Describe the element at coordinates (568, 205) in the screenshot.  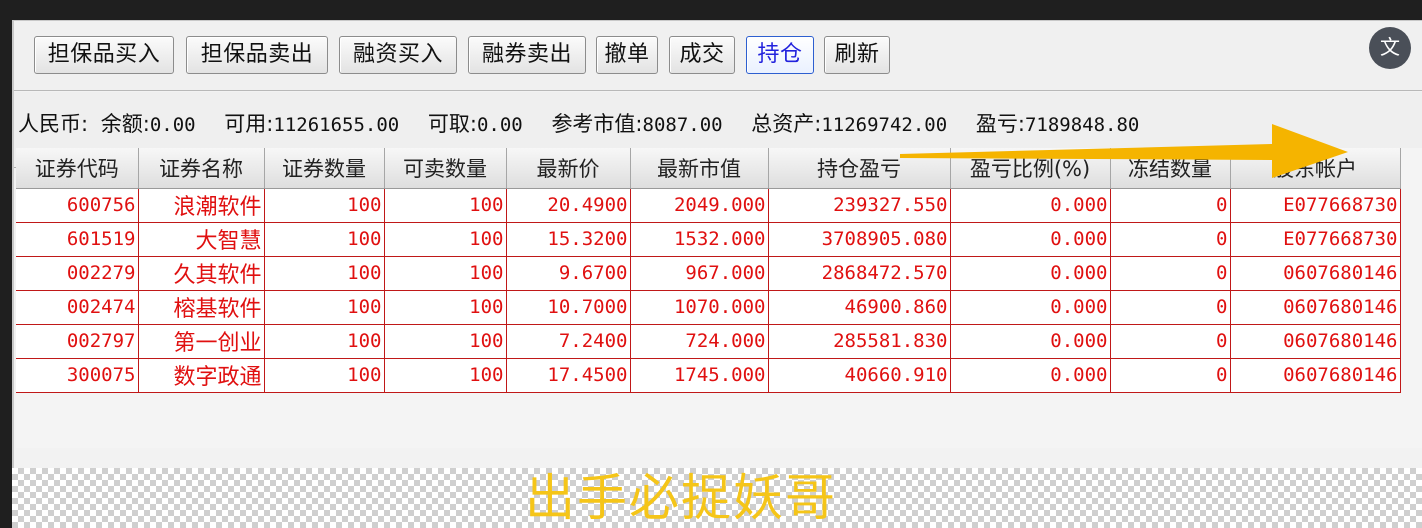
I see `cell-price: 20.4900` at that location.